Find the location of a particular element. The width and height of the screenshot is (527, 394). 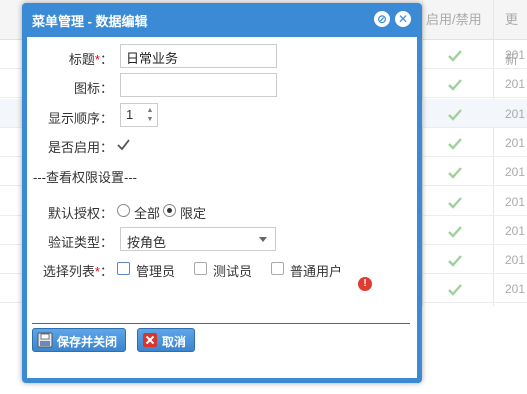

footer-divider is located at coordinates (221, 323).